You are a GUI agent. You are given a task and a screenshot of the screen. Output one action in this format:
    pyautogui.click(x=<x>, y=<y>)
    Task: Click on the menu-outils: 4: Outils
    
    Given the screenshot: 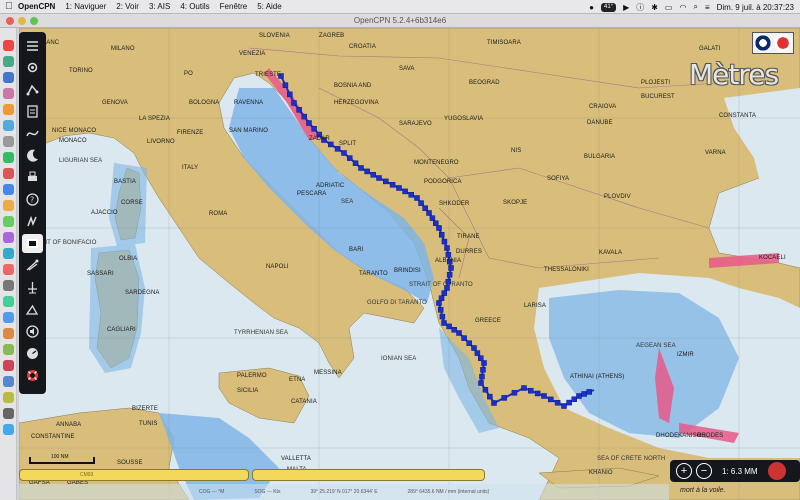 What is the action you would take?
    pyautogui.click(x=194, y=6)
    